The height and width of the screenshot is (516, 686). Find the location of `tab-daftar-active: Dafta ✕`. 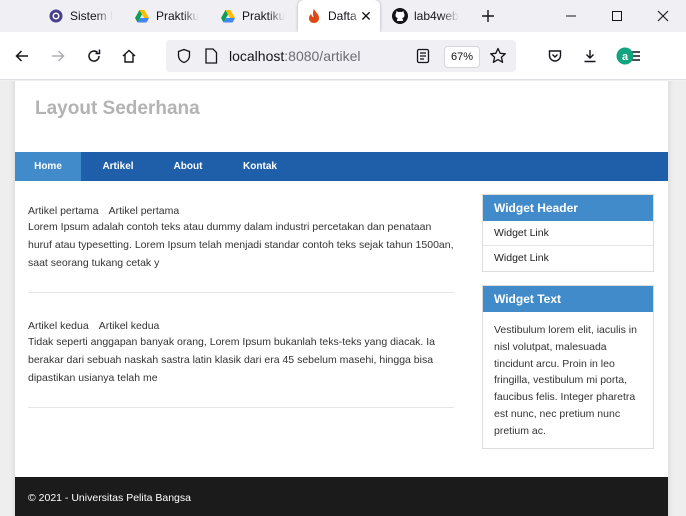

tab-daftar-active: Dafta ✕ is located at coordinates (339, 16).